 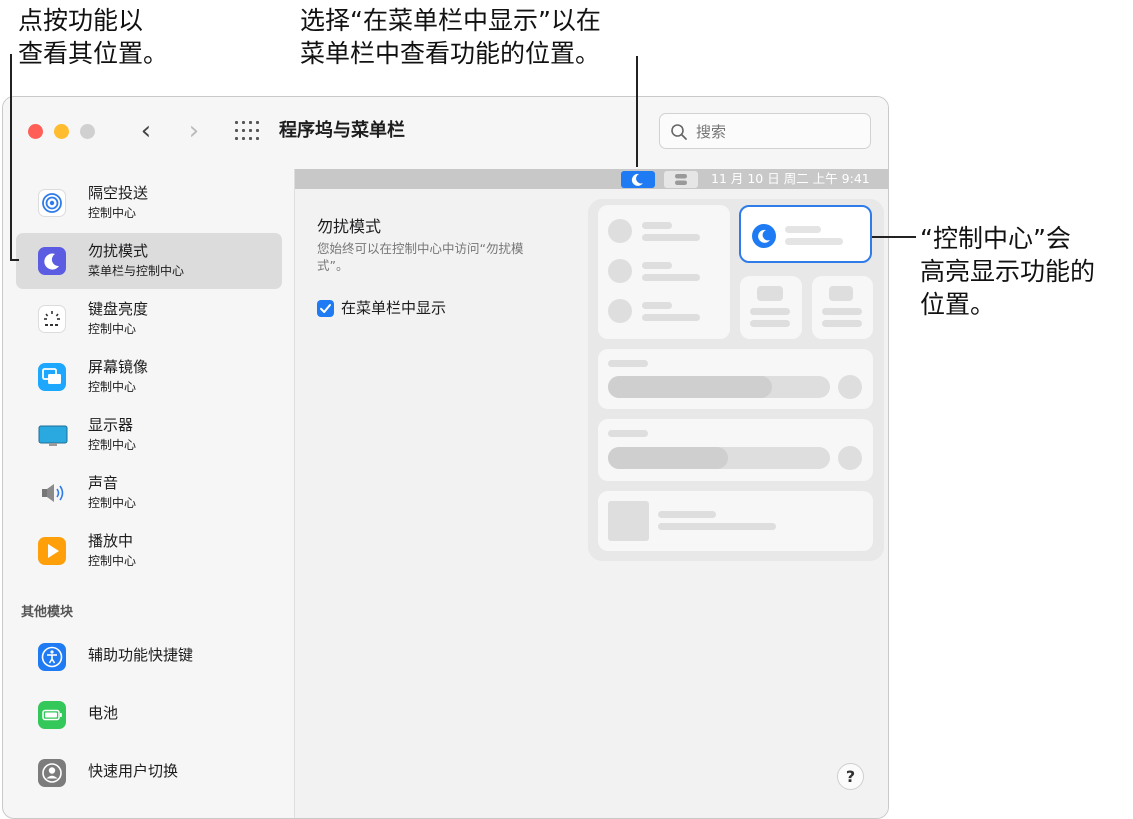 What do you see at coordinates (103, 713) in the screenshot?
I see `sidebar-item-label: 电池` at bounding box center [103, 713].